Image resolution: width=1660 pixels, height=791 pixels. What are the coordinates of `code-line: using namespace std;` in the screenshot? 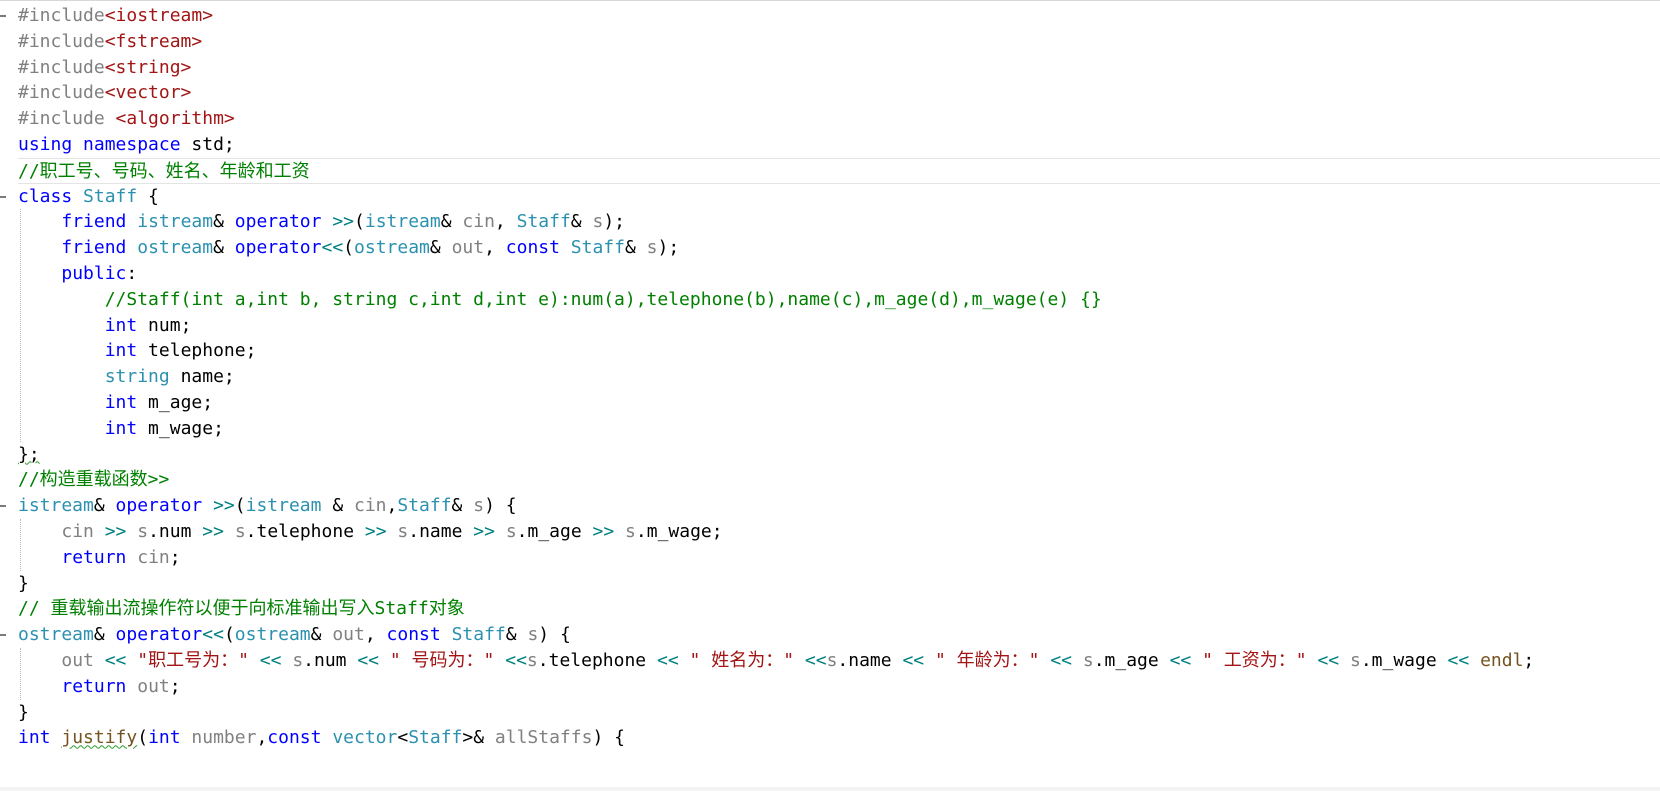 It's located at (839, 145).